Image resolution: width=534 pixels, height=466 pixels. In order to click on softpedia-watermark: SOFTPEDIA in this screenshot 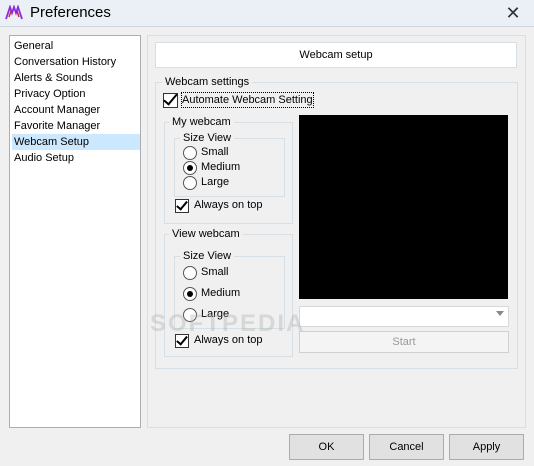, I will do `click(228, 323)`.